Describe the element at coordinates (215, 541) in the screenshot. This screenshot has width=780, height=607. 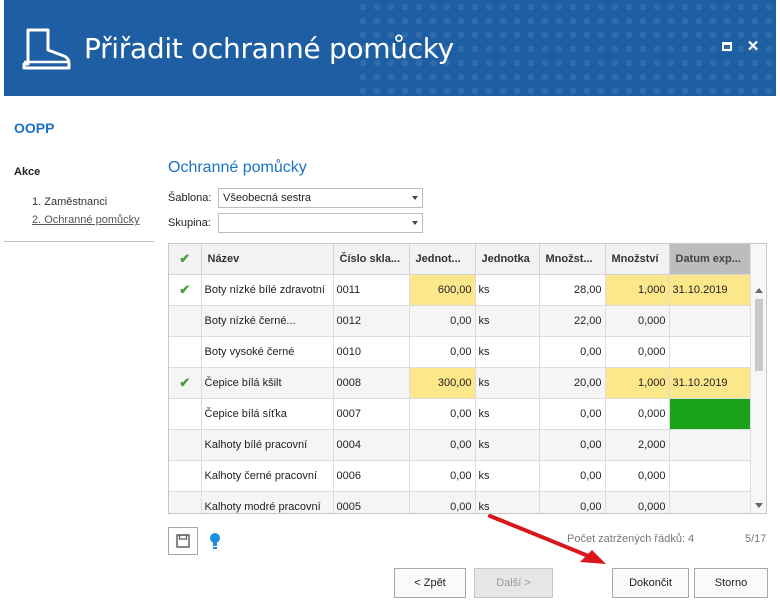
I see `lightbulb-icon` at that location.